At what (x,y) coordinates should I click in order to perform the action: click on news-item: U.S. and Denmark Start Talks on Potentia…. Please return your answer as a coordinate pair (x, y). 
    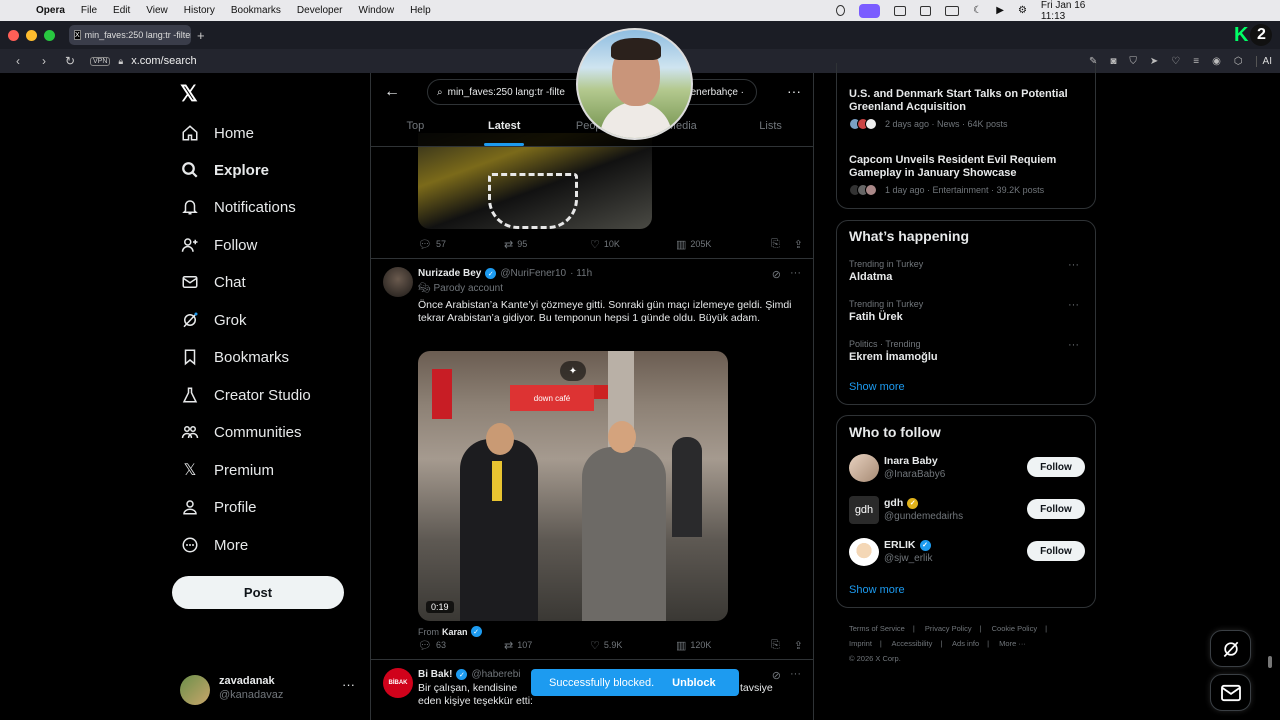
    Looking at the image, I should click on (967, 109).